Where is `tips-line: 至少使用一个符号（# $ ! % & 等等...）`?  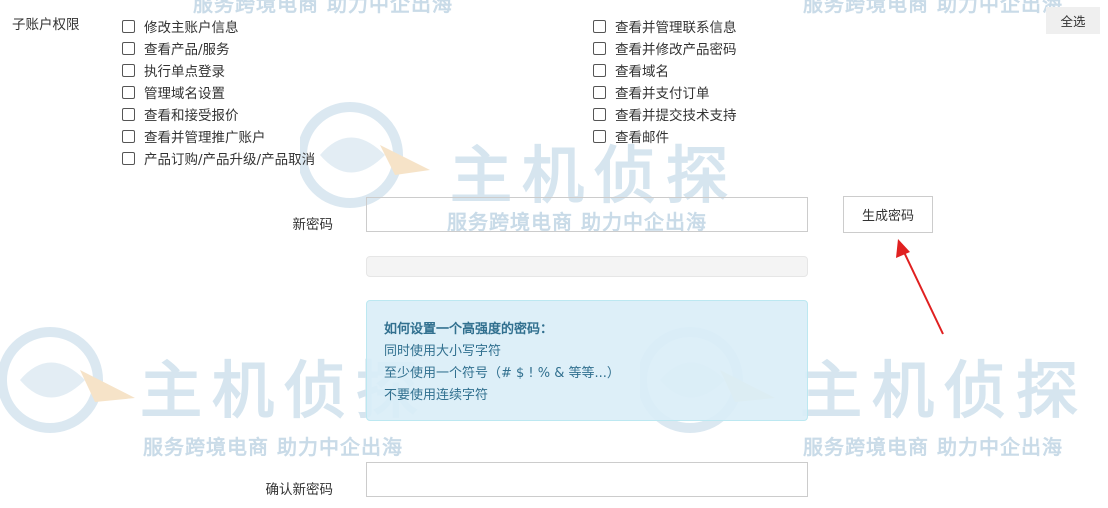 tips-line: 至少使用一个符号（# $ ! % & 等等...） is located at coordinates (502, 373).